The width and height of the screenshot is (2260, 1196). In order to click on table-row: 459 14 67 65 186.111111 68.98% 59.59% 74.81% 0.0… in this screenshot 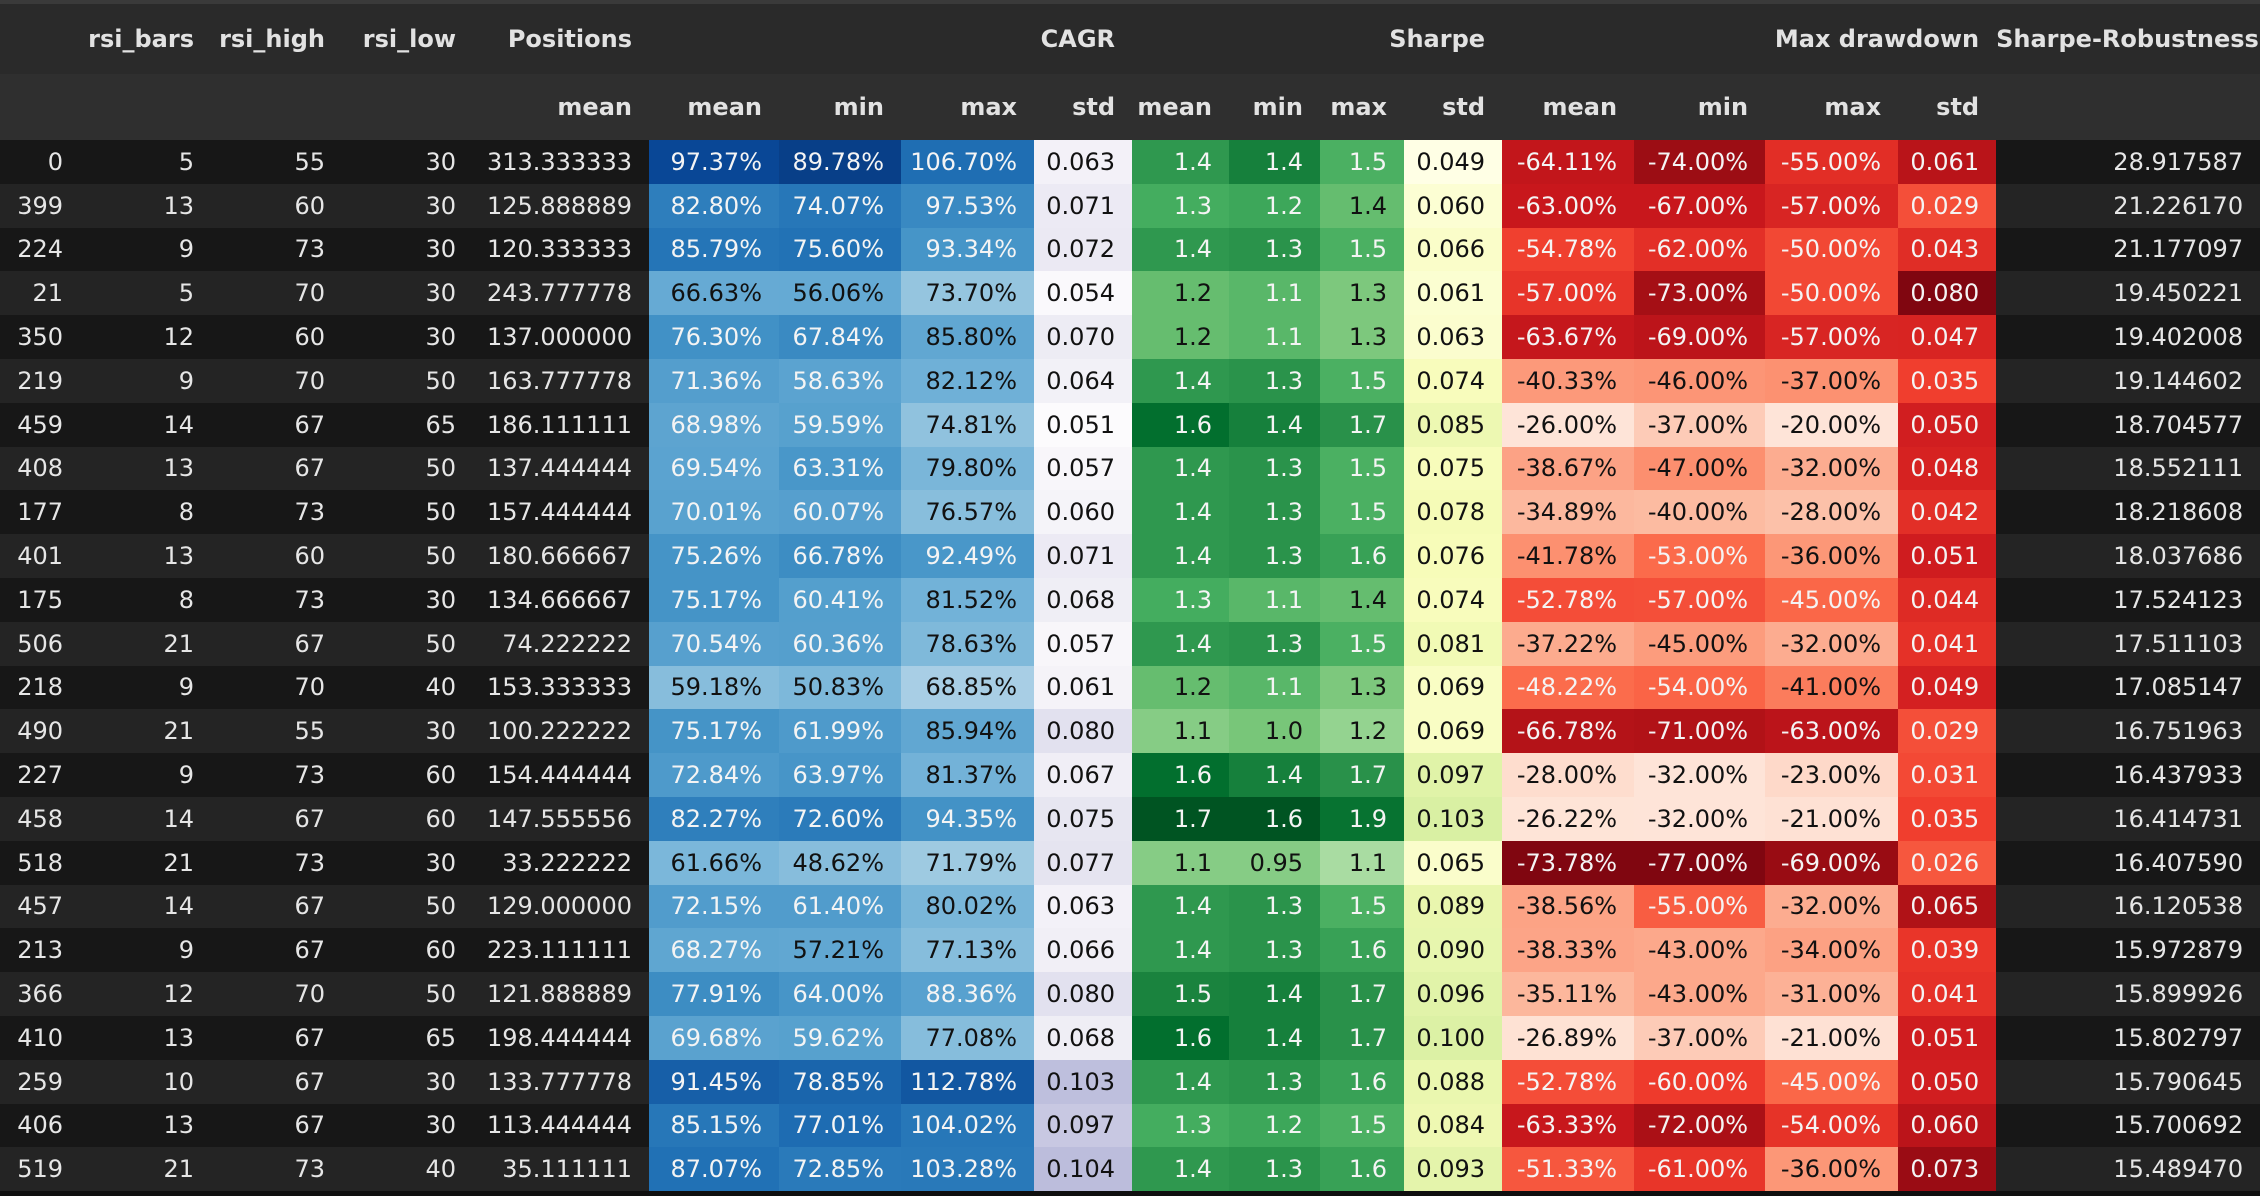, I will do `click(1130, 424)`.